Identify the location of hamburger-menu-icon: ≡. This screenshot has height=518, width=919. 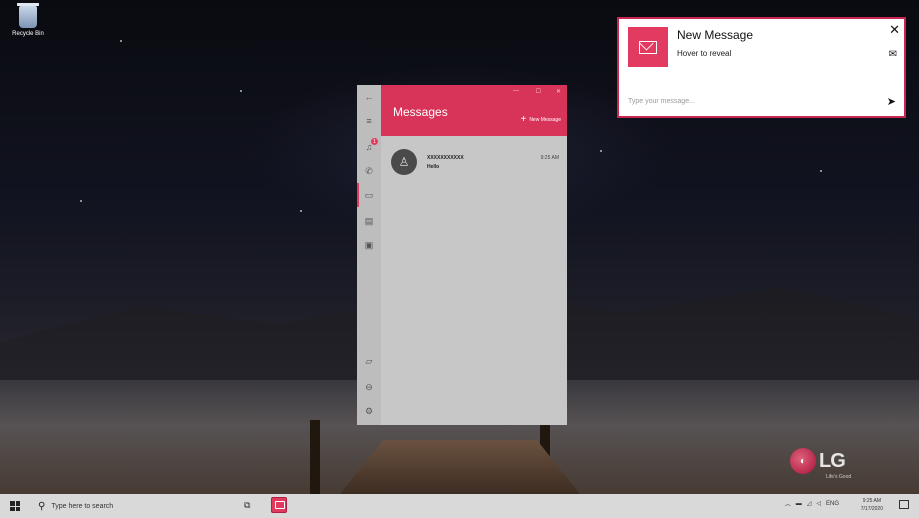
(369, 121).